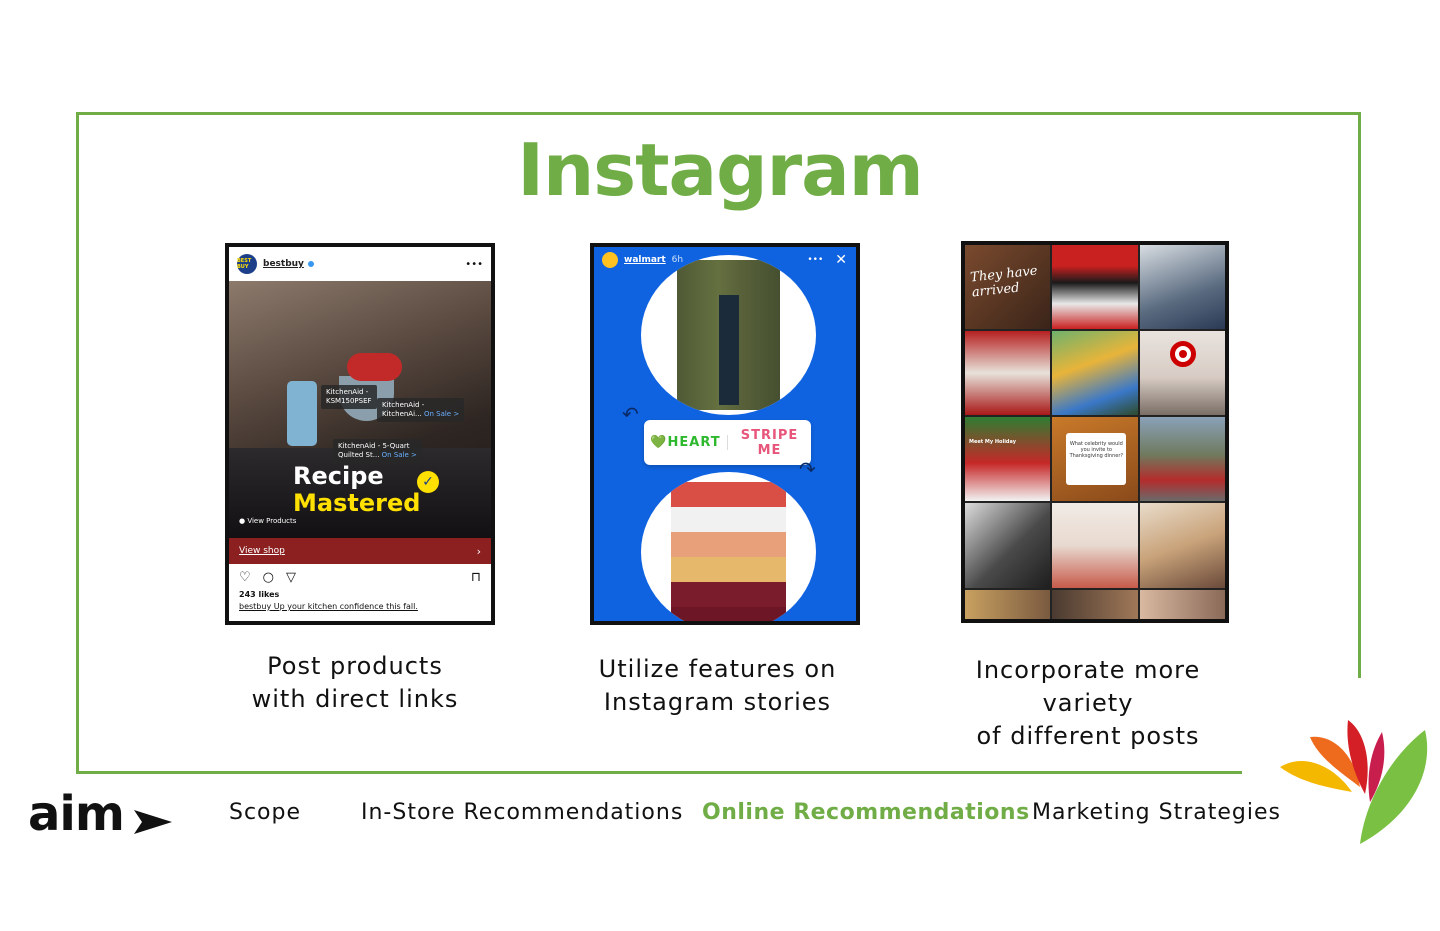 Image resolution: width=1440 pixels, height=931 pixels. What do you see at coordinates (245, 577) in the screenshot?
I see `heart-icon: ♡` at bounding box center [245, 577].